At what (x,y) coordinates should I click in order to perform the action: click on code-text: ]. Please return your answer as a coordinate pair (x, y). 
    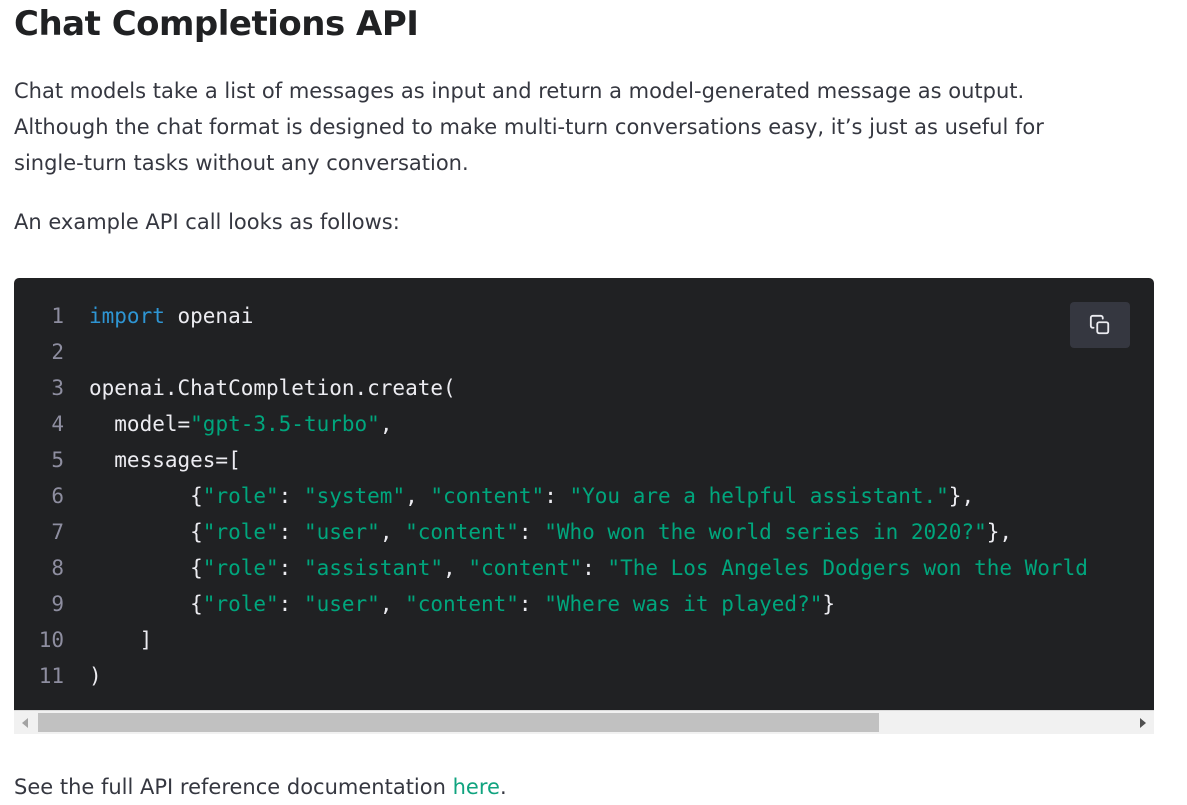
    Looking at the image, I should click on (121, 640).